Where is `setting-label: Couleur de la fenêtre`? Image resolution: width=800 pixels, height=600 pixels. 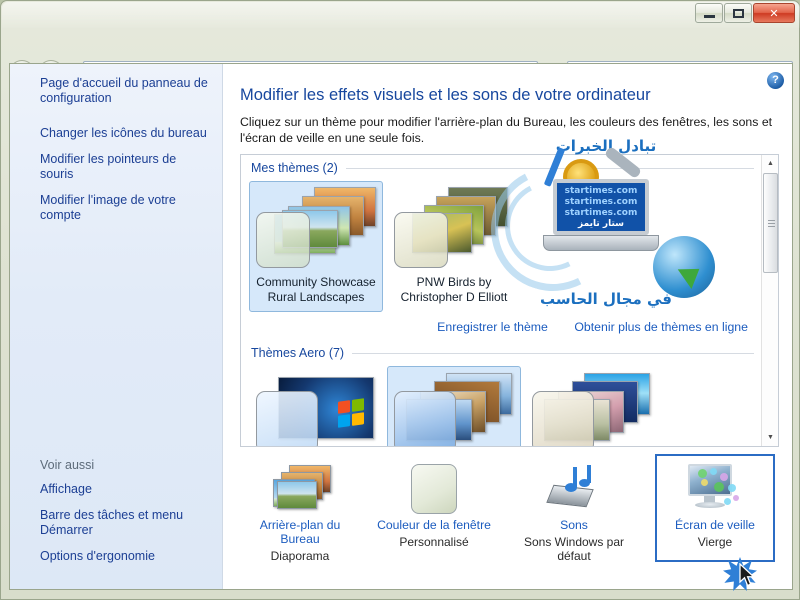
setting-label: Couleur de la fenêtre is located at coordinates (434, 525).